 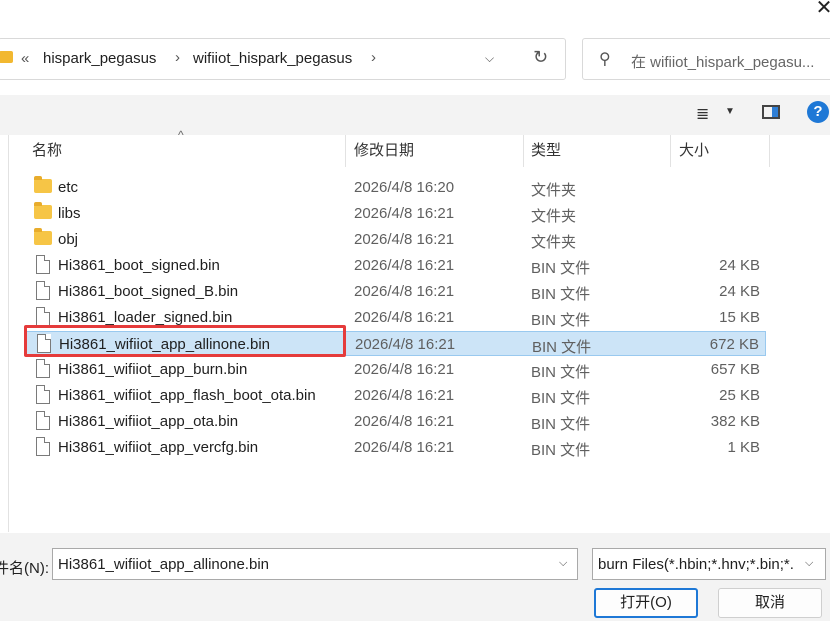 I want to click on file-size: 657 KB, so click(x=735, y=369).